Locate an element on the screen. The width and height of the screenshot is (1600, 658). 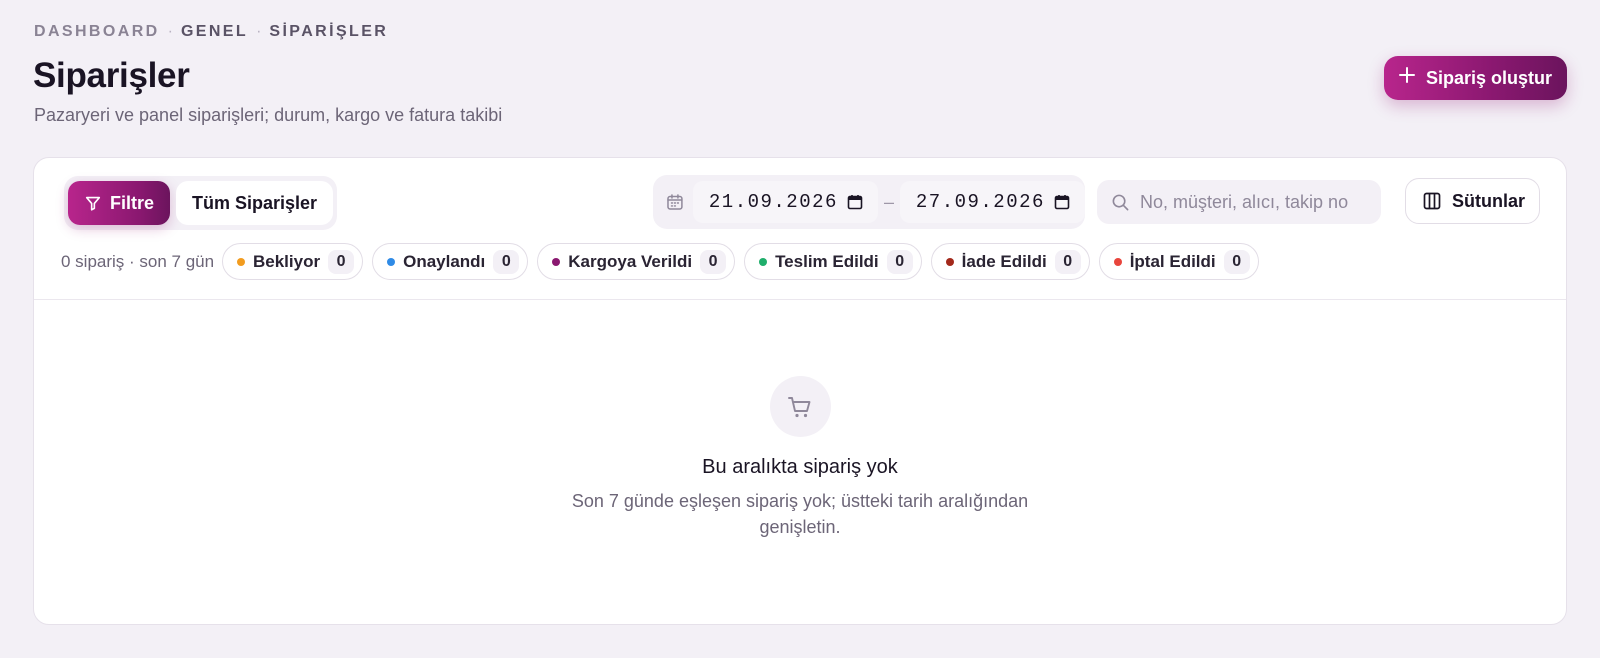
breadcrumb-item-dashboard: DASHBOARD is located at coordinates (97, 32).